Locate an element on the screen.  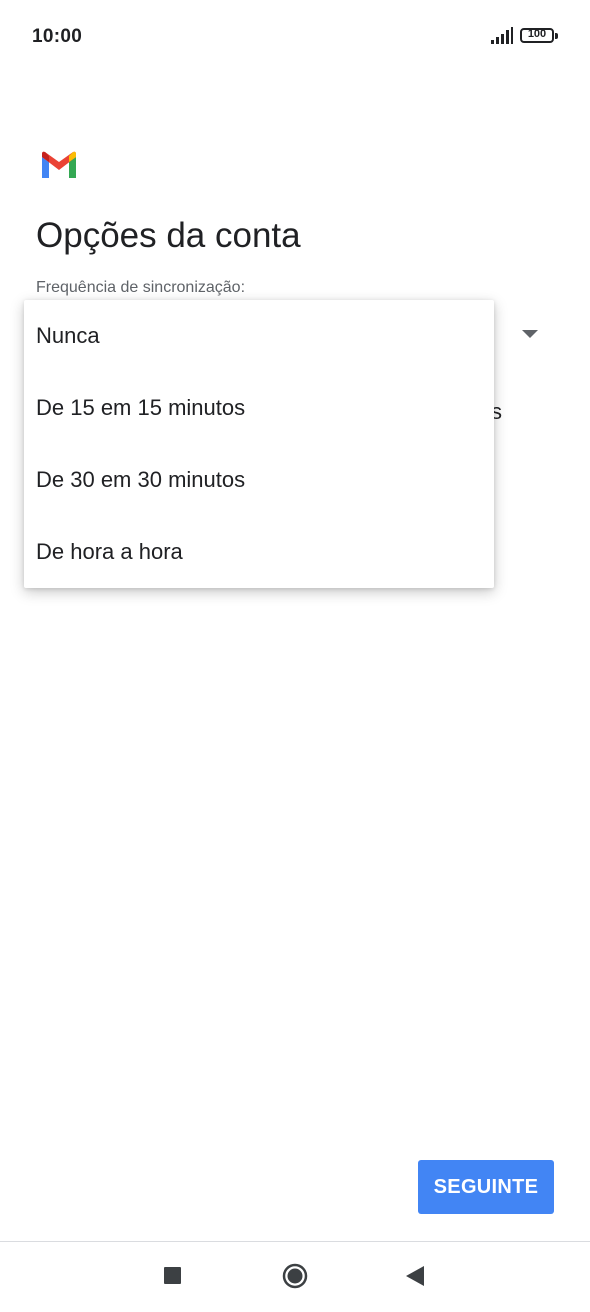
battery-icon: 100 is located at coordinates (540, 36).